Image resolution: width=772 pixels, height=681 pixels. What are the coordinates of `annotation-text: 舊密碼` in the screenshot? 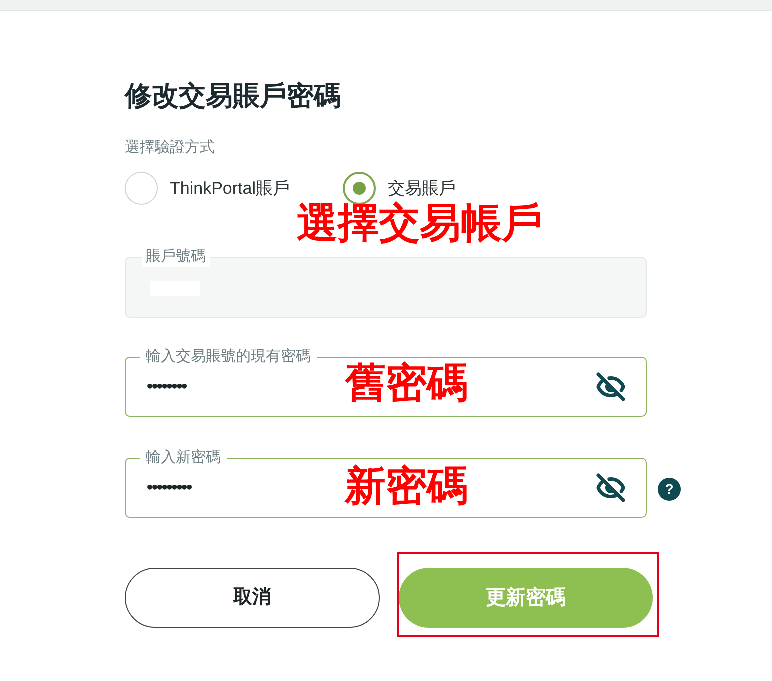 It's located at (406, 383).